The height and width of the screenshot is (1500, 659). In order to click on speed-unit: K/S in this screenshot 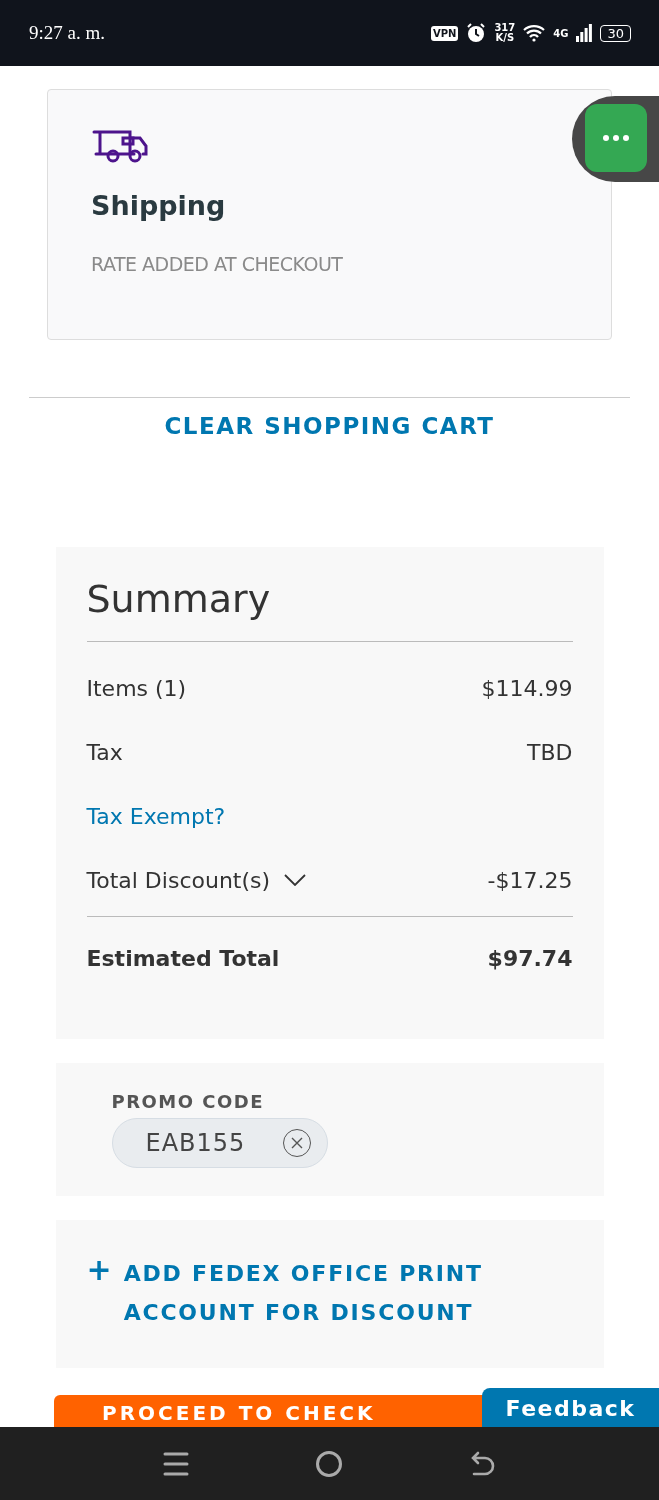, I will do `click(505, 38)`.